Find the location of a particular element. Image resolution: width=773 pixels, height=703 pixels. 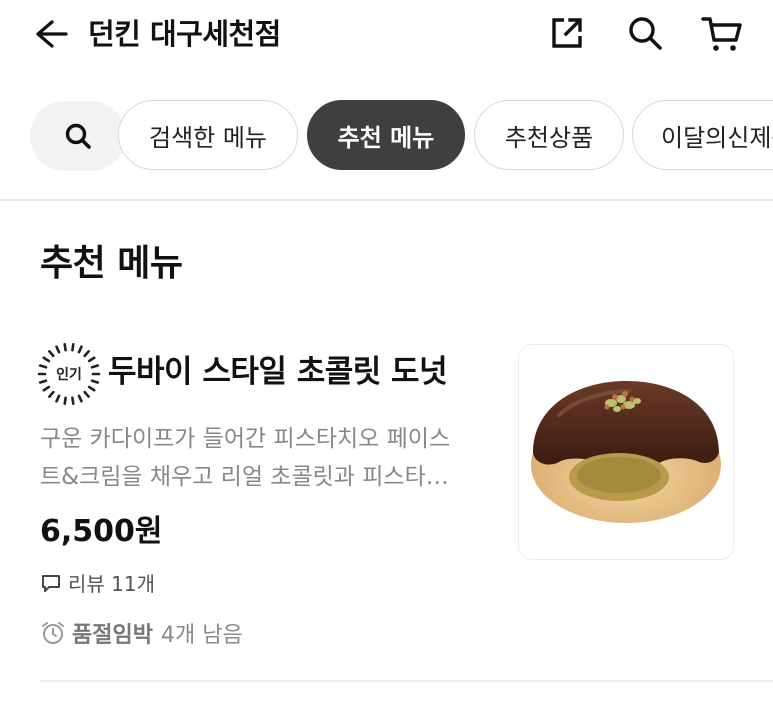

donut-image is located at coordinates (626, 452).